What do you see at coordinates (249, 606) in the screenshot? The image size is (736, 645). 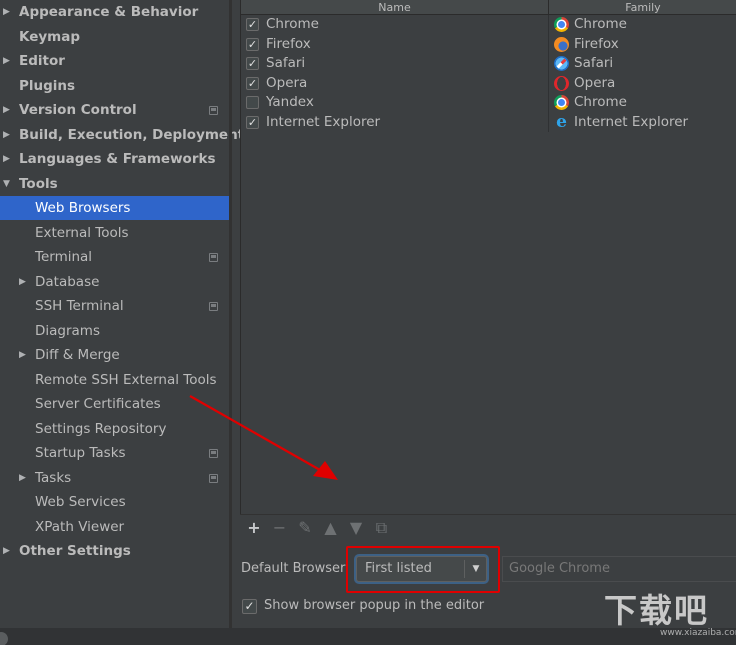 I see `show-popup-checkbox: ✓` at bounding box center [249, 606].